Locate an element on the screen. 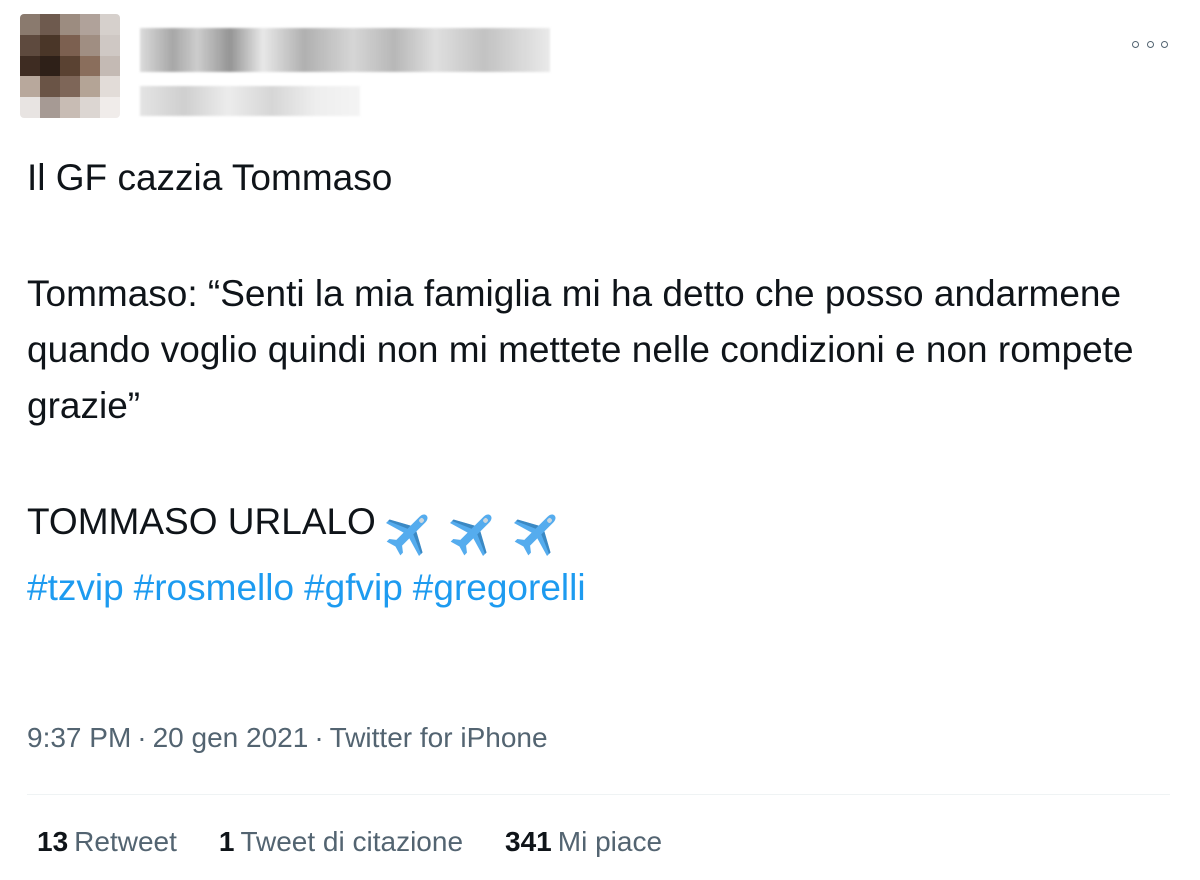 This screenshot has width=1200, height=880. tweet-date-link: 20 gen 2021 is located at coordinates (231, 737).